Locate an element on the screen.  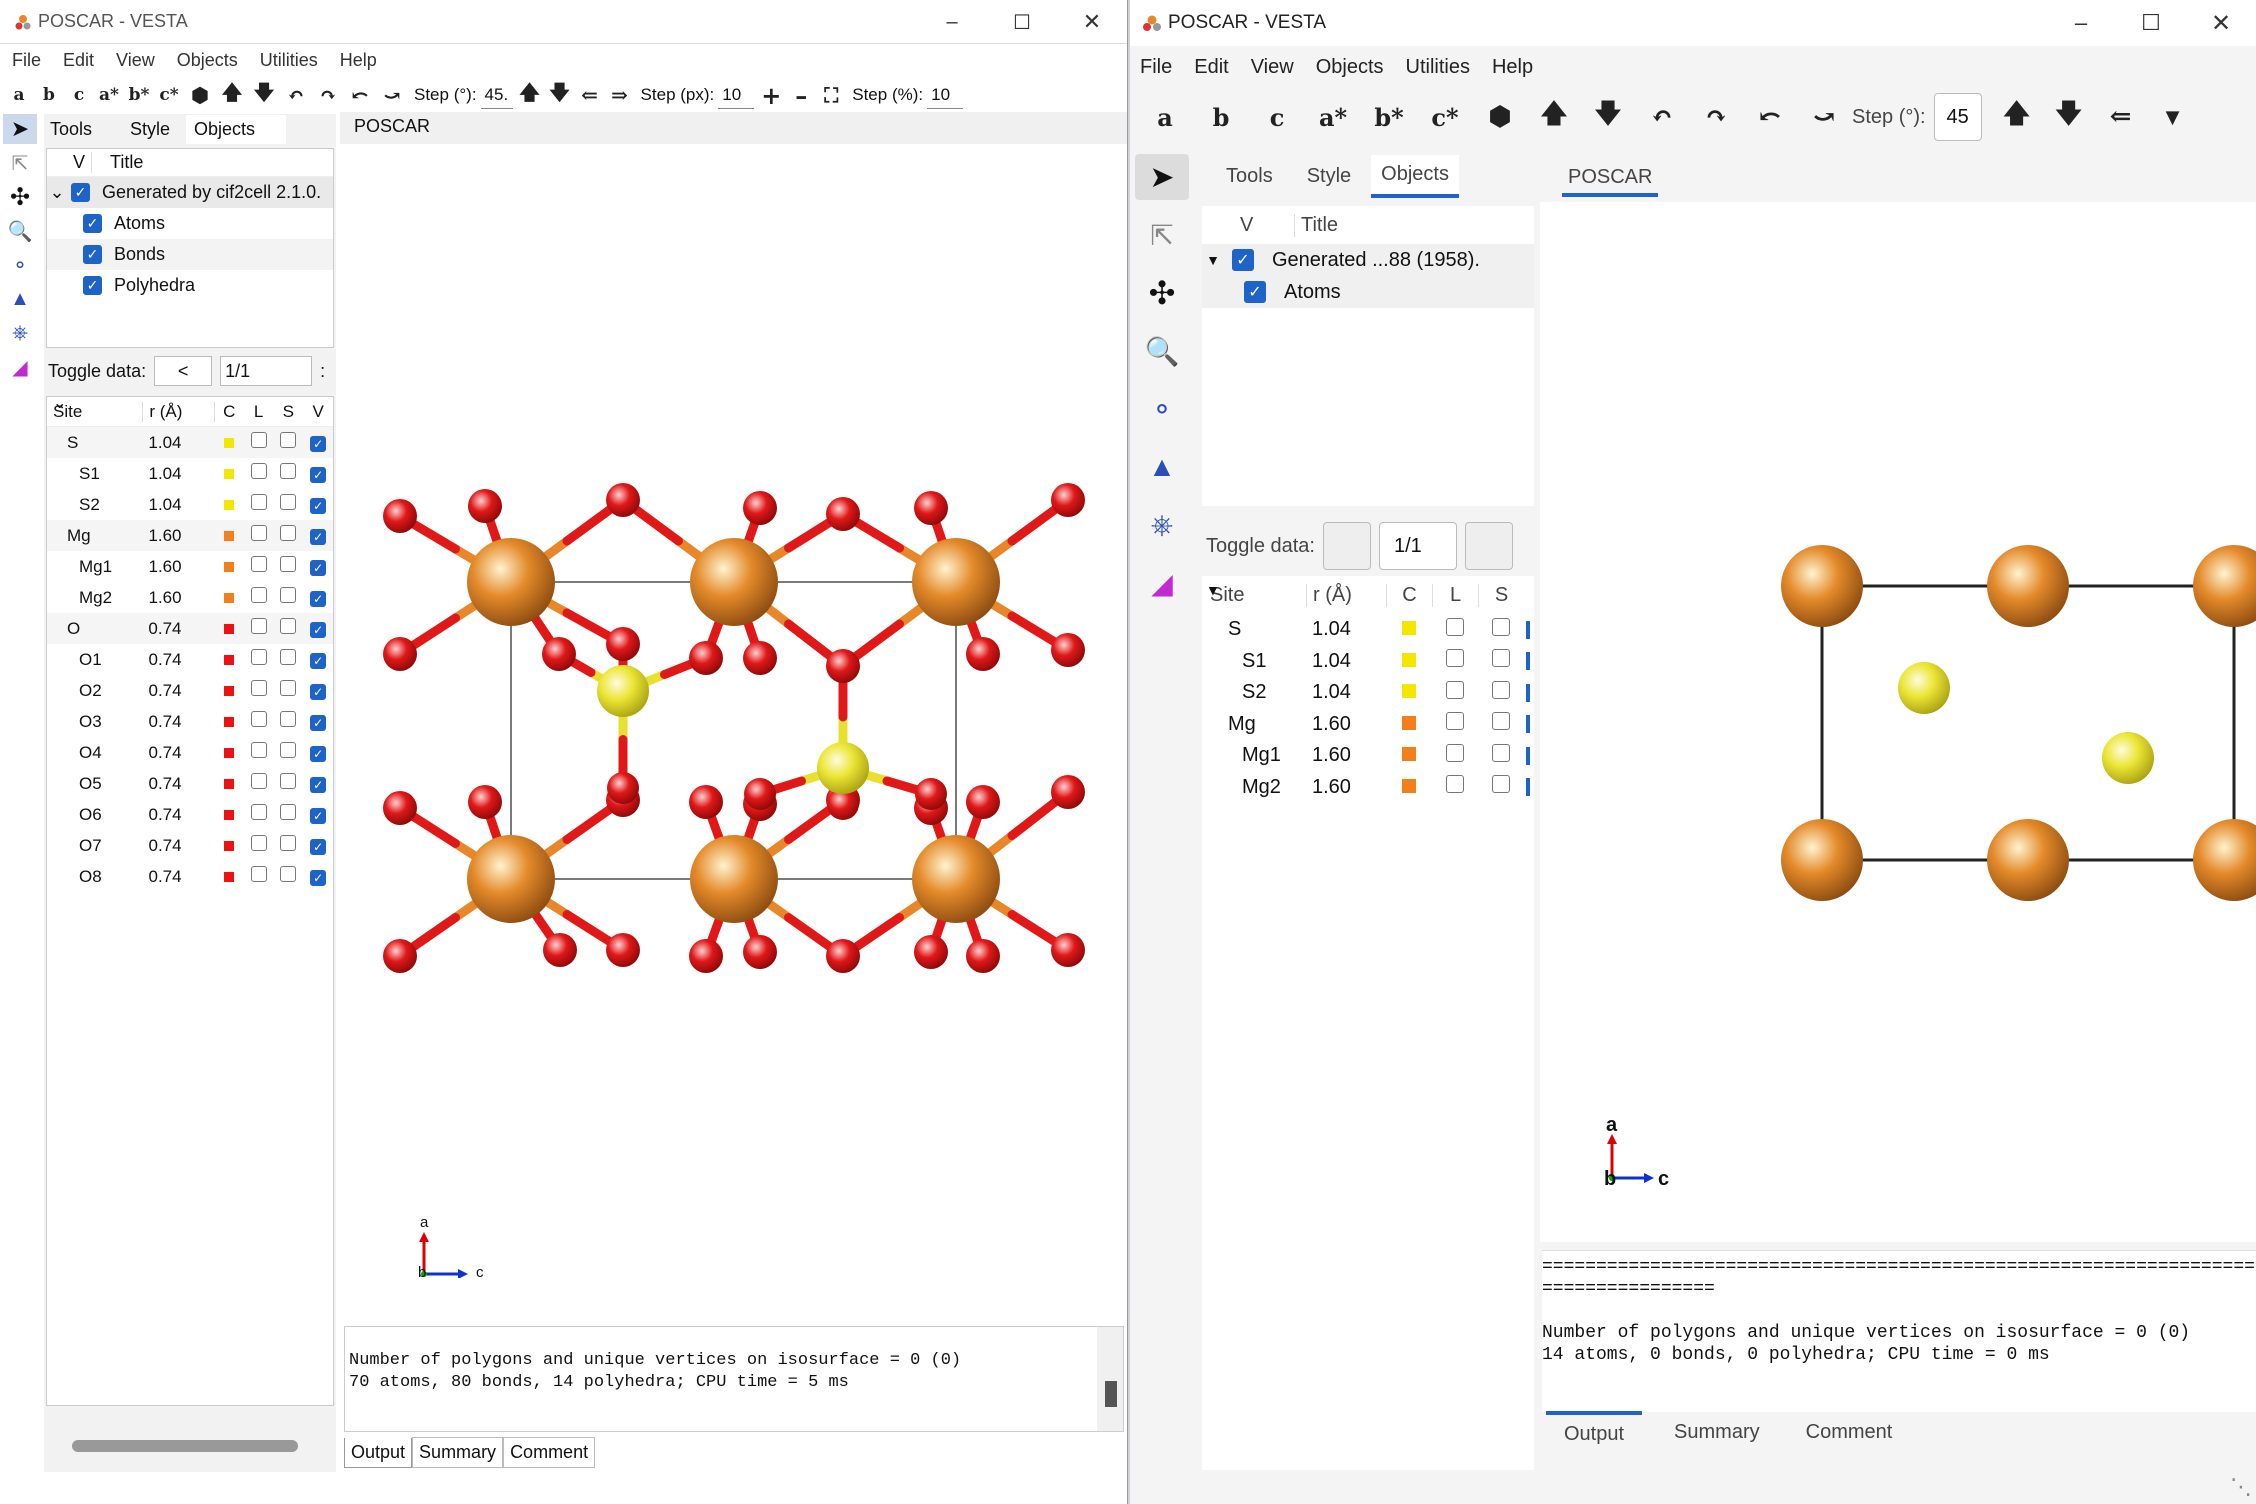
toggle-next-button is located at coordinates (1488, 546).